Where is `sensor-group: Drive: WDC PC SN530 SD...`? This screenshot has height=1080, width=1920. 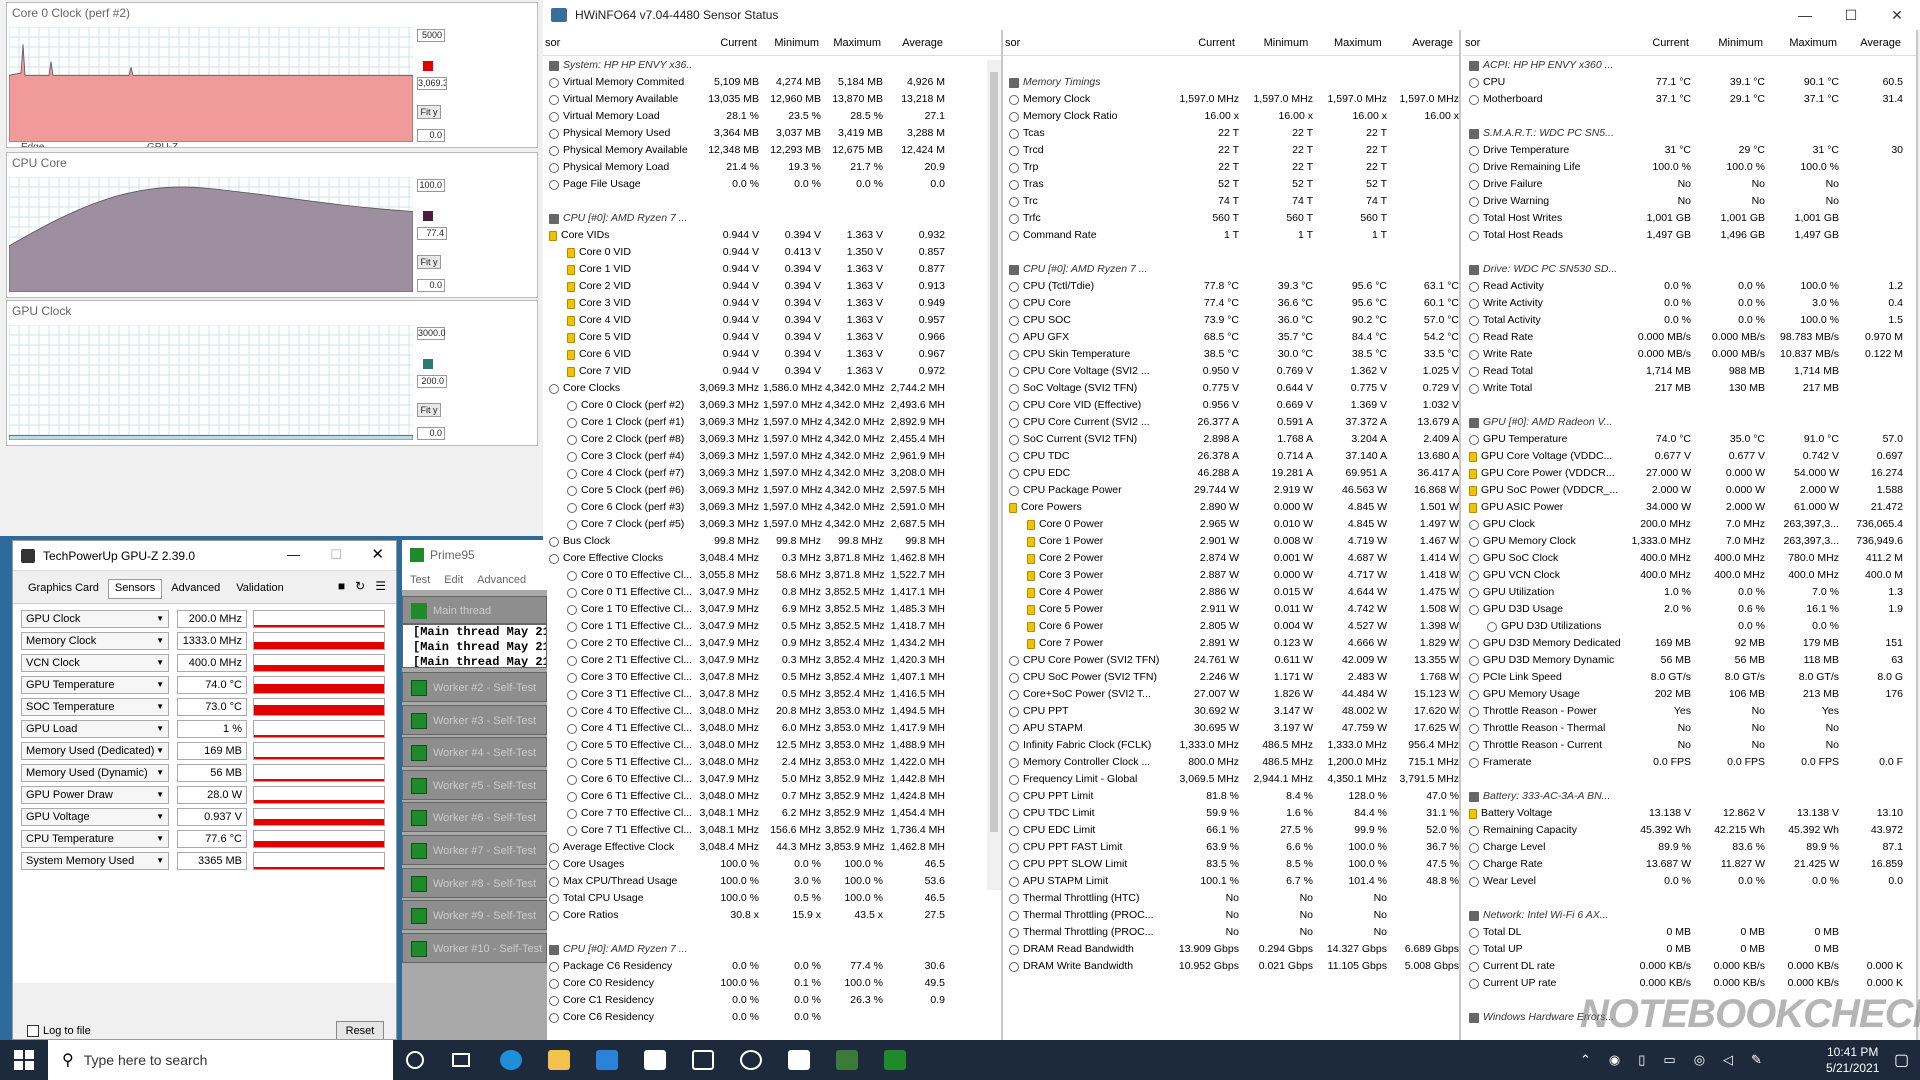
sensor-group: Drive: WDC PC SN530 SD... is located at coordinates (1689, 269).